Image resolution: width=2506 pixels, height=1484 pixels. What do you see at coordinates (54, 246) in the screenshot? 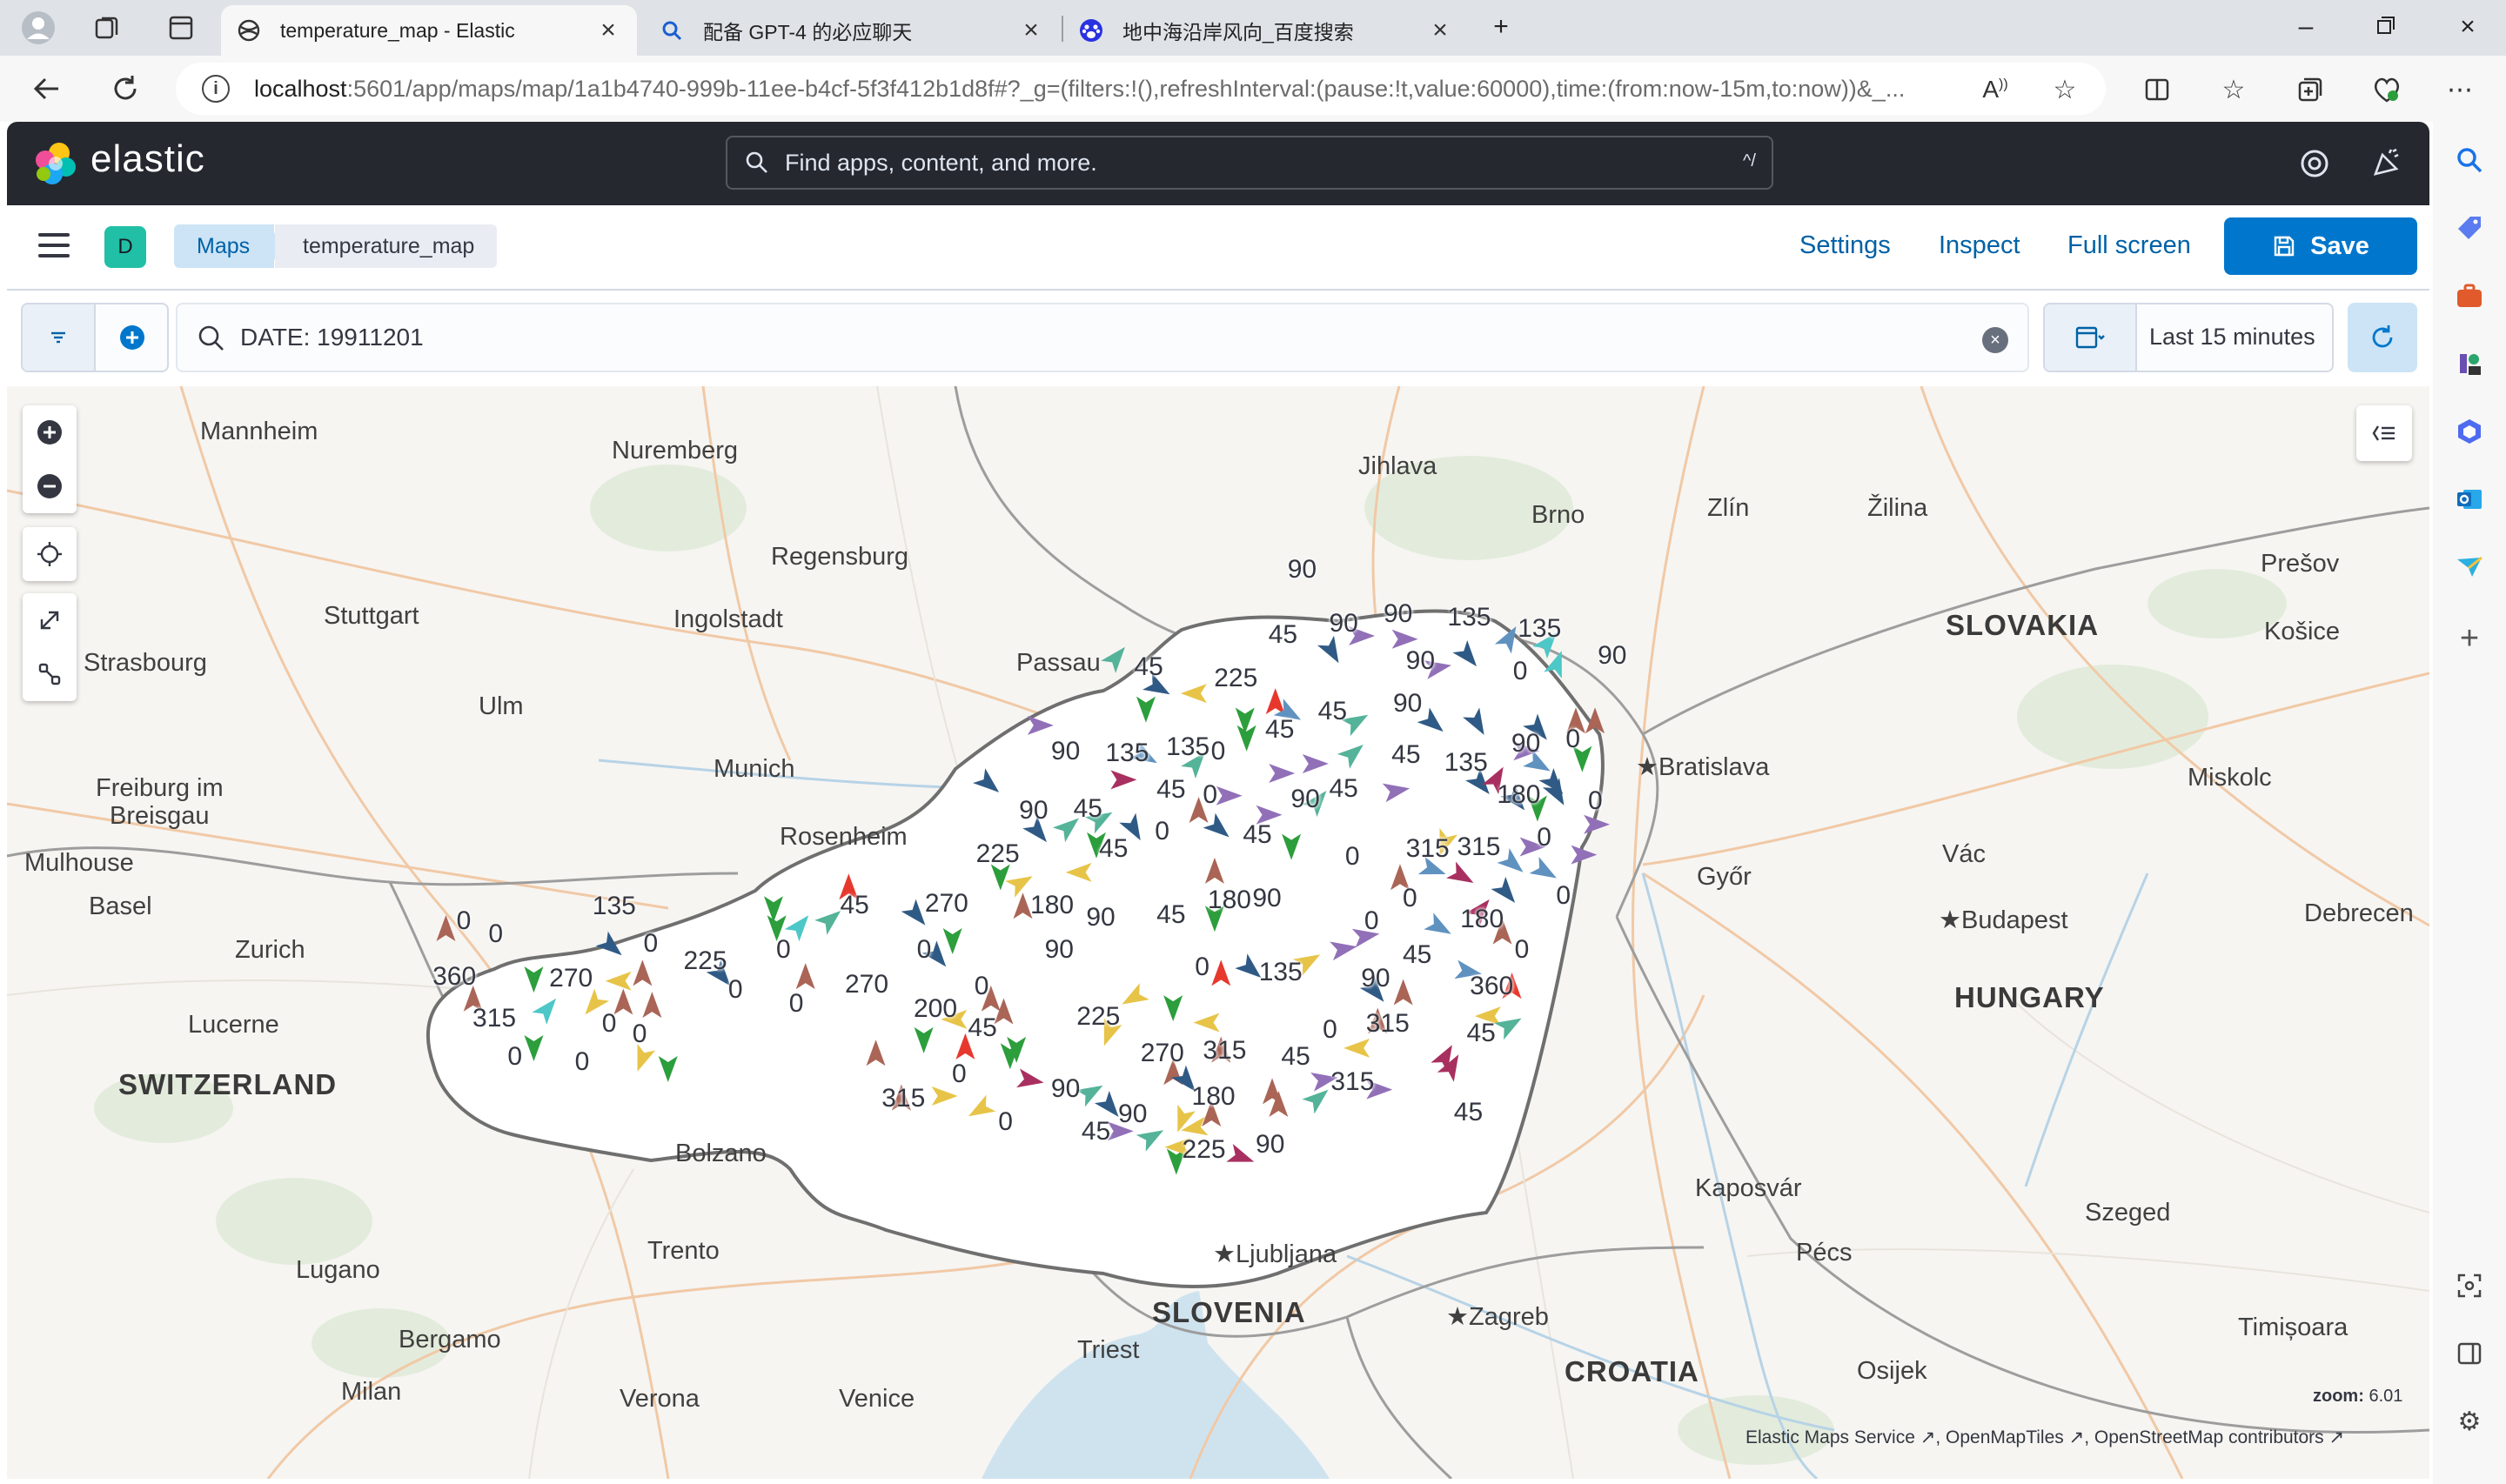
I see `hamburger-menu-icon` at bounding box center [54, 246].